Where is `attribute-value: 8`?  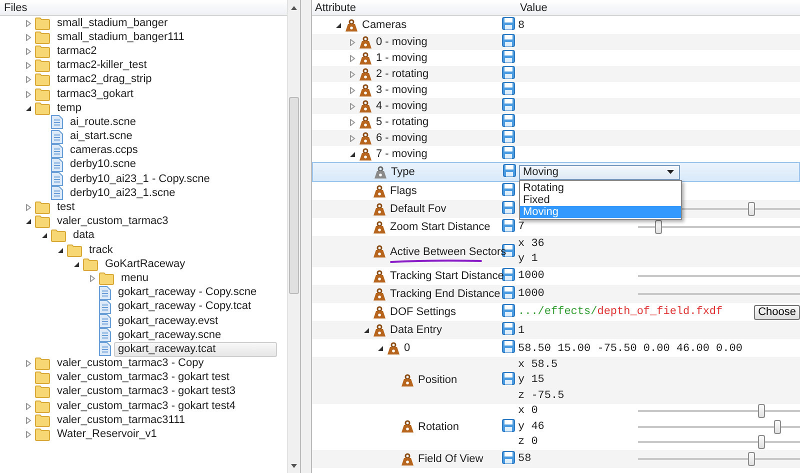
attribute-value: 8 is located at coordinates (521, 26).